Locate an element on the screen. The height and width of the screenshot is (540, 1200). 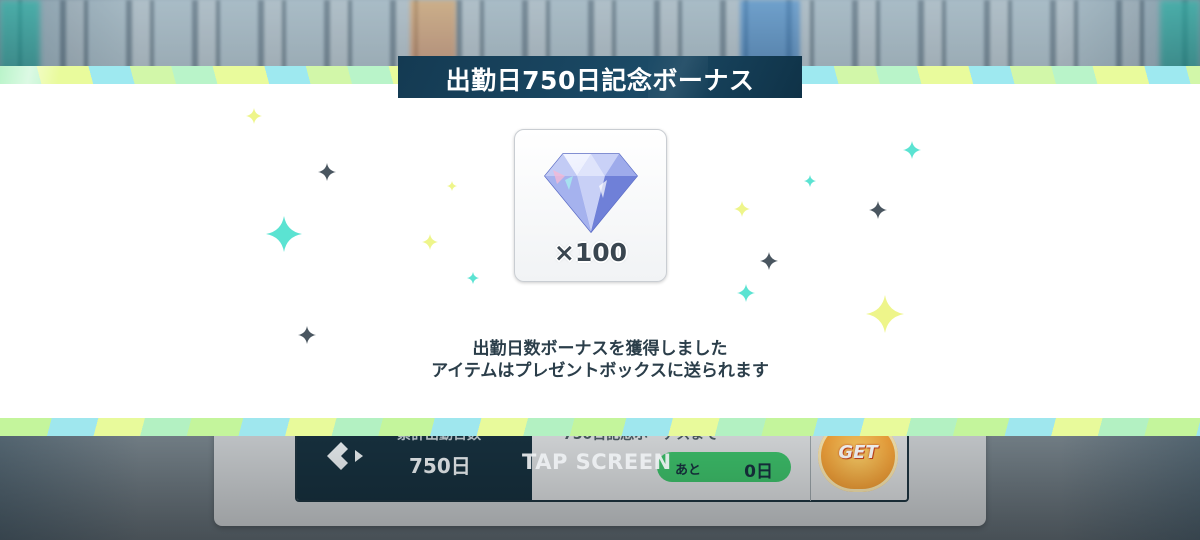
remaining-prefix: あと is located at coordinates (688, 470).